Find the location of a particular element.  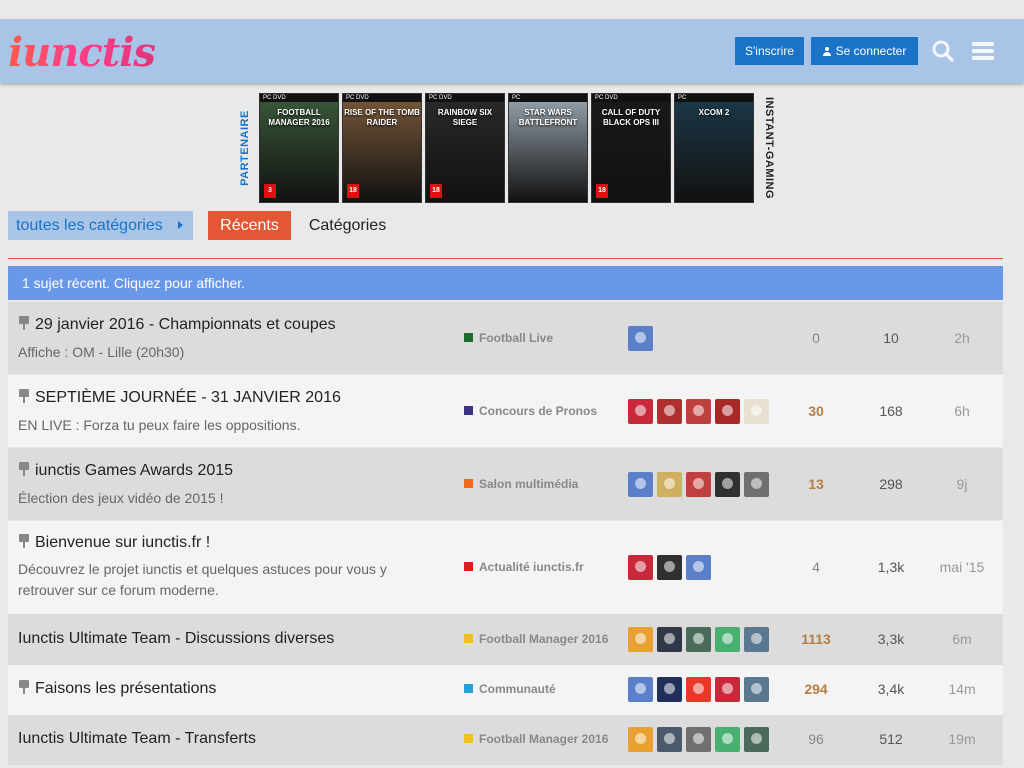

game-title: STAR WARS BATTLEFRONT is located at coordinates (548, 117).